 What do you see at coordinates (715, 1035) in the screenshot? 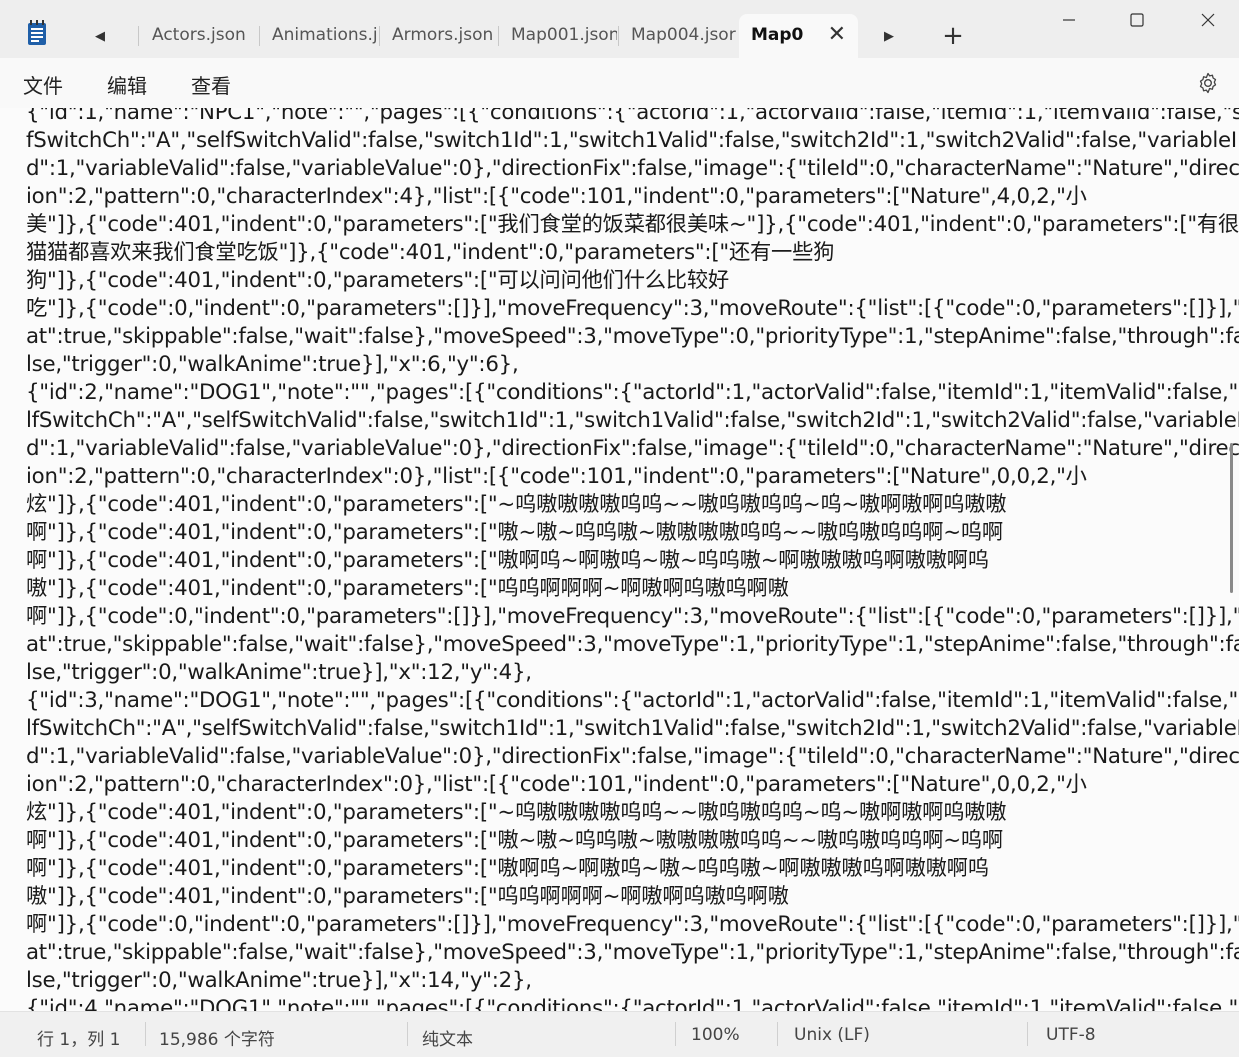
I see `zoom-level: 100%` at bounding box center [715, 1035].